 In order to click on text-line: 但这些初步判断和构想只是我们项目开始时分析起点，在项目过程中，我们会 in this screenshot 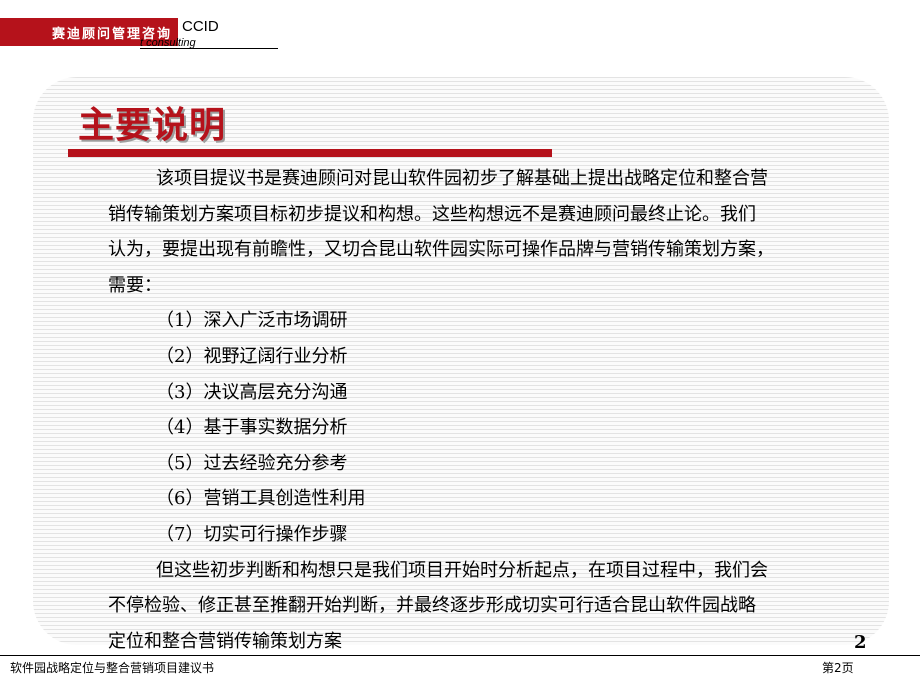, I will do `click(462, 570)`.